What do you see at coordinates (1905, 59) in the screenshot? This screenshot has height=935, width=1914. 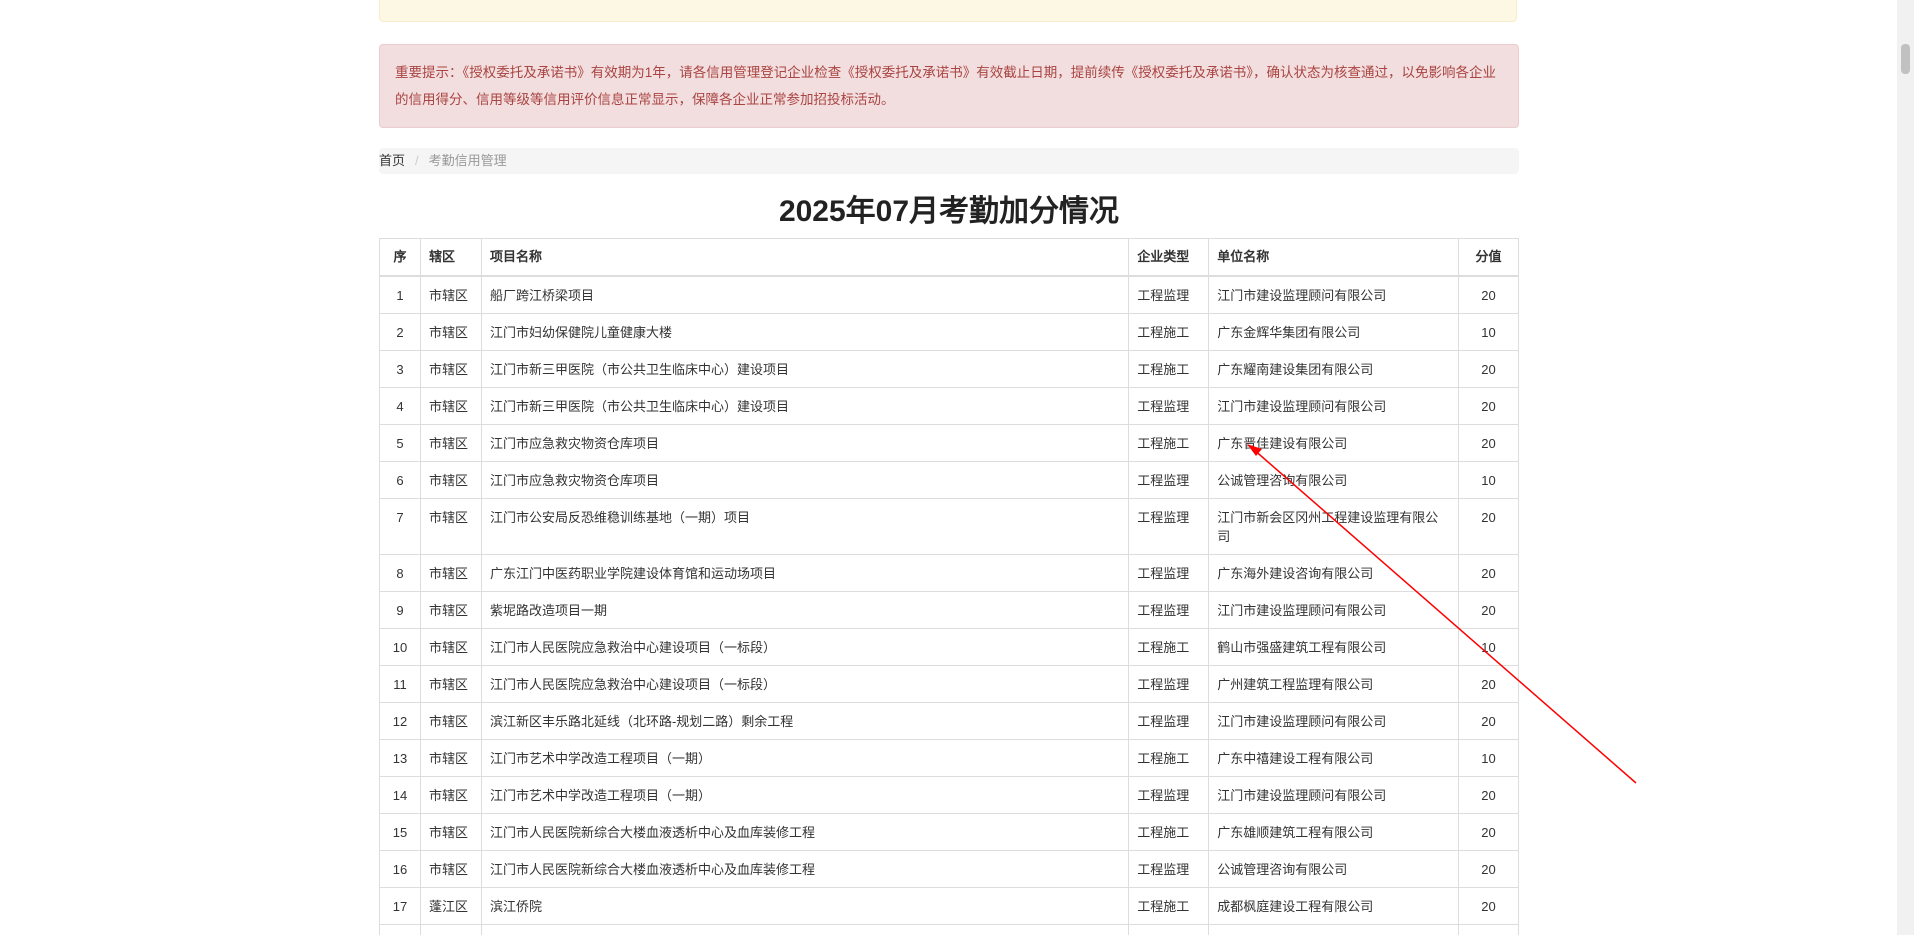 I see `scrollbar-thumb` at bounding box center [1905, 59].